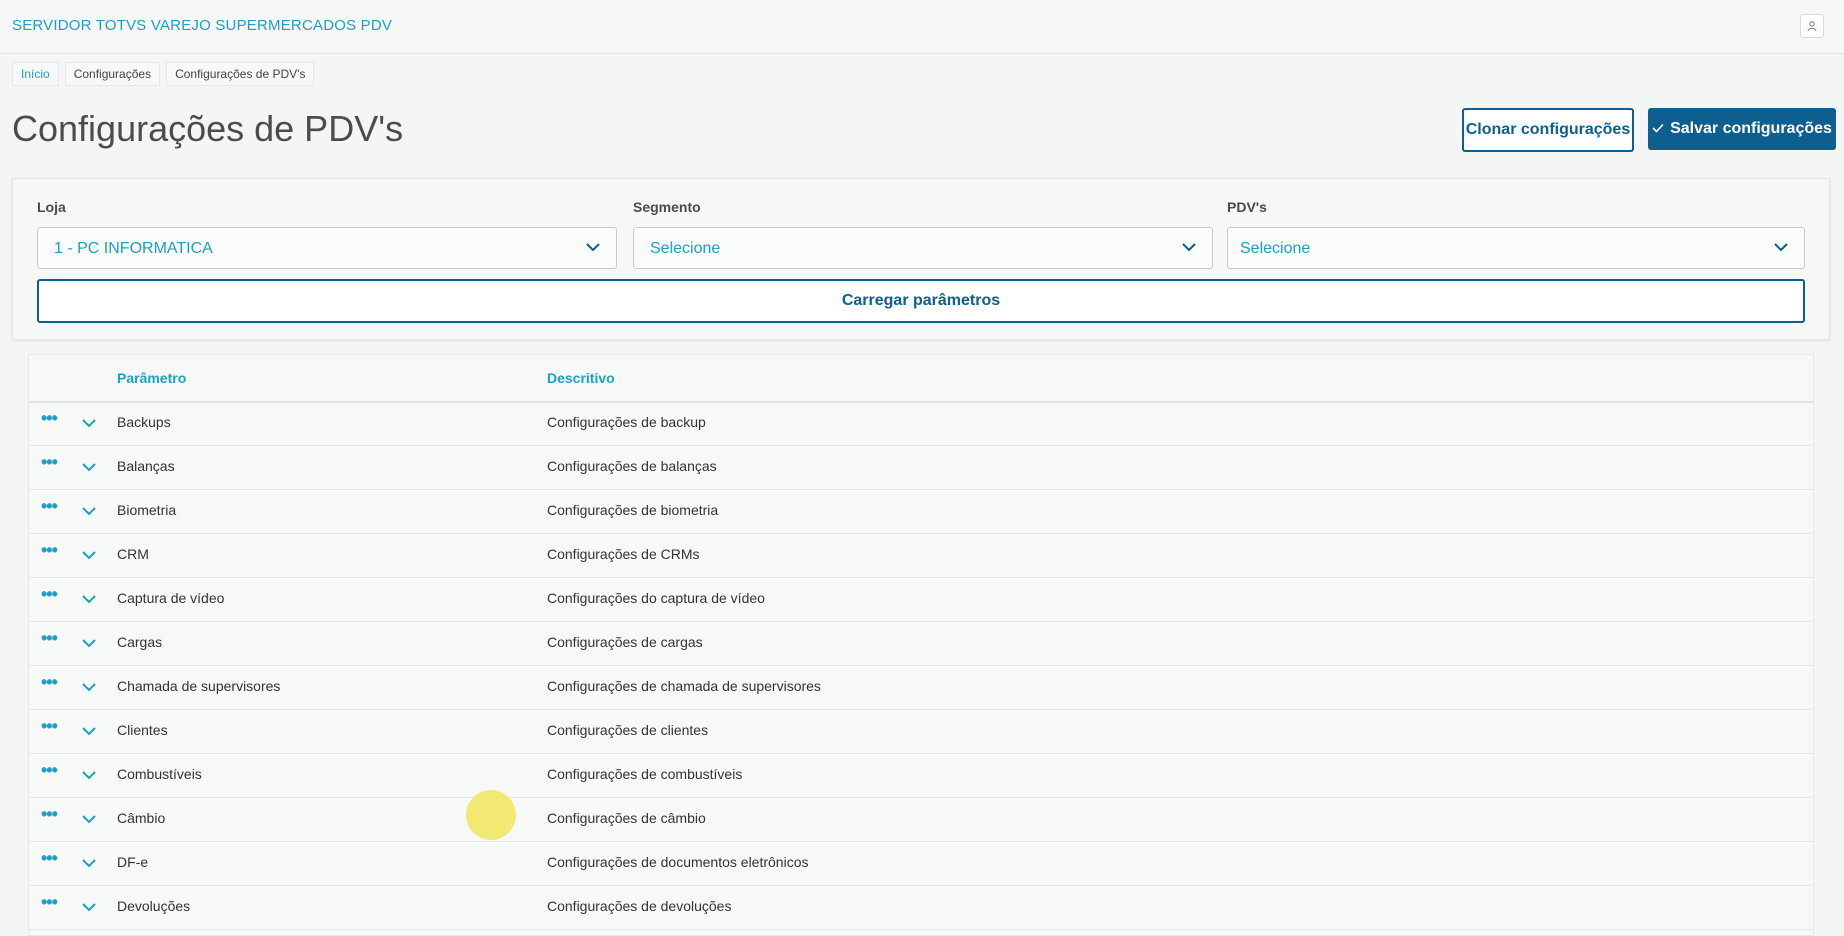 This screenshot has height=936, width=1844. What do you see at coordinates (142, 730) in the screenshot?
I see `param-name: Clientes` at bounding box center [142, 730].